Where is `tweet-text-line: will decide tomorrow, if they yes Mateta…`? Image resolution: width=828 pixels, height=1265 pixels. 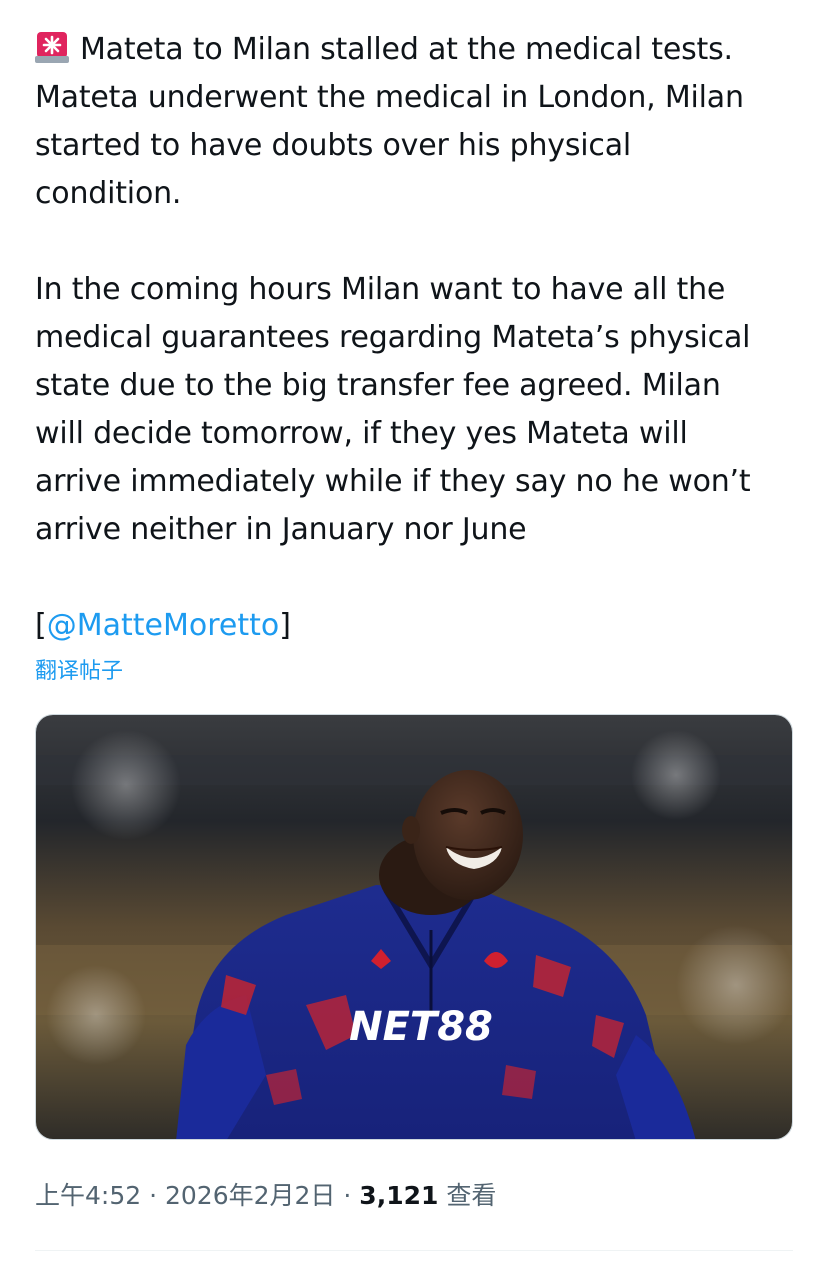 tweet-text-line: will decide tomorrow, if they yes Mateta… is located at coordinates (361, 433).